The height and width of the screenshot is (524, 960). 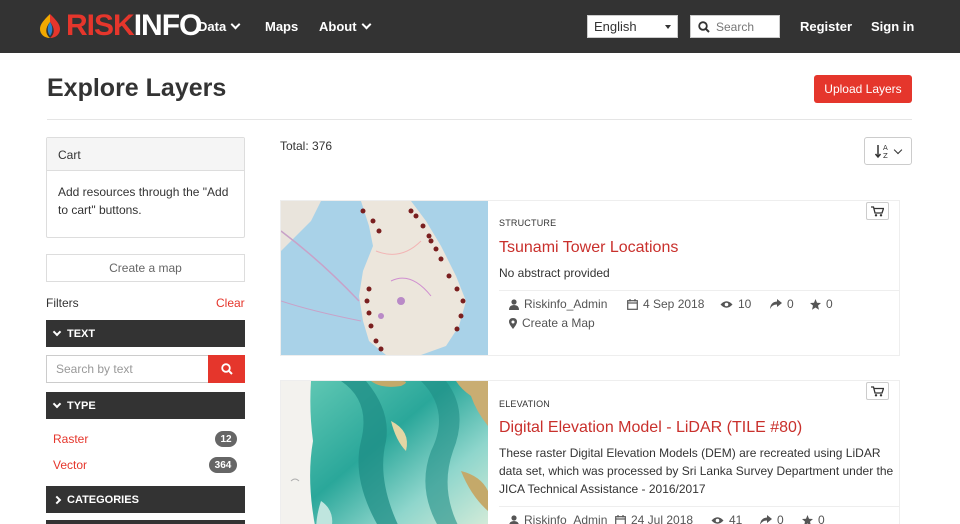 What do you see at coordinates (338, 26) in the screenshot?
I see `nav-about-label: About` at bounding box center [338, 26].